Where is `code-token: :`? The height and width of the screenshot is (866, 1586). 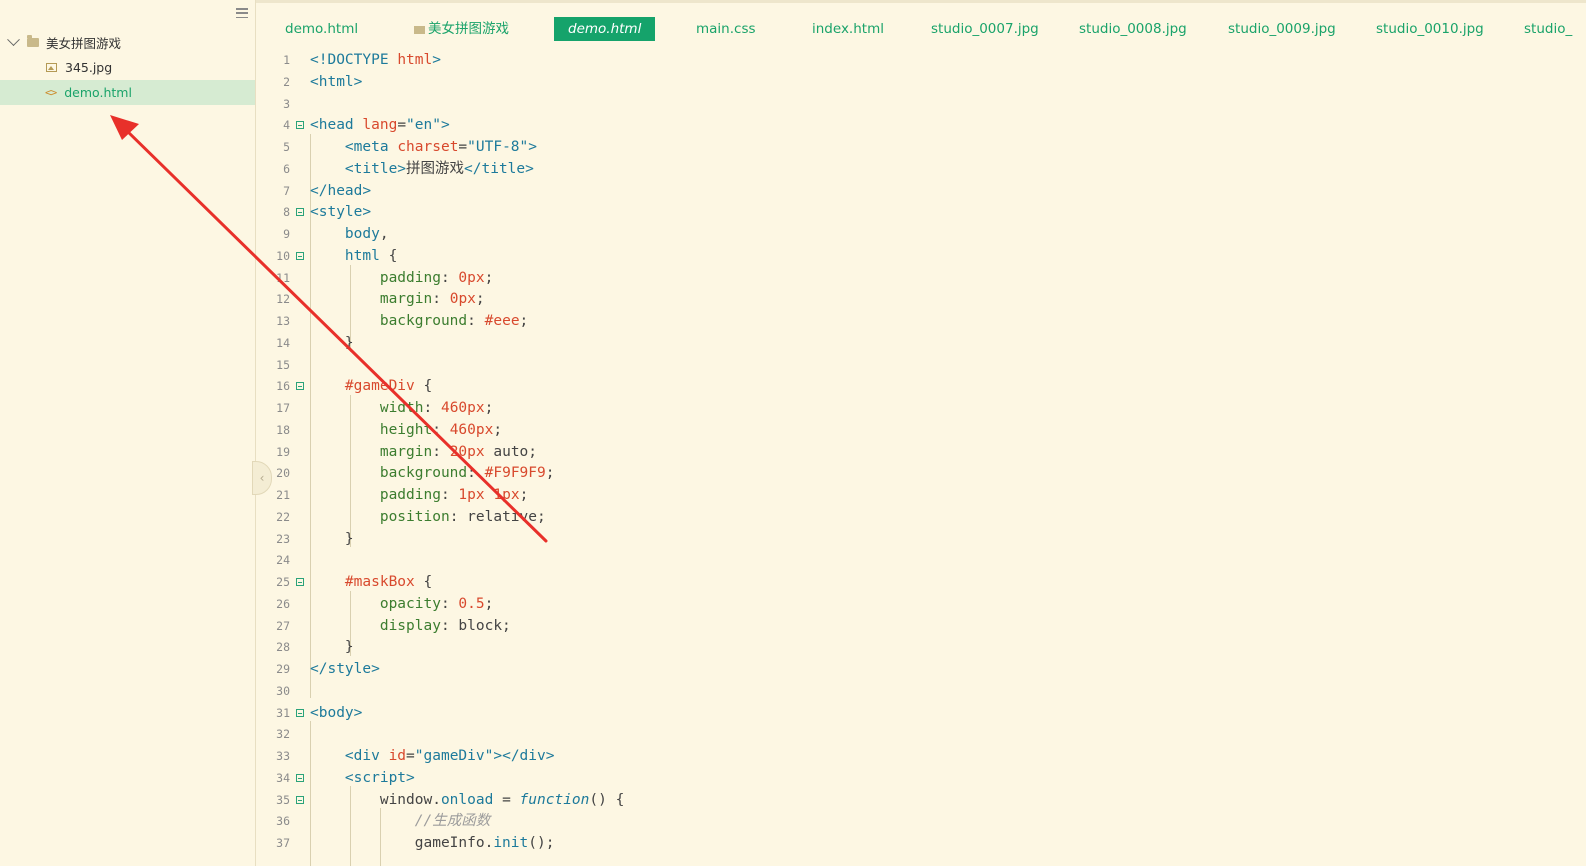
code-token: : is located at coordinates (449, 495).